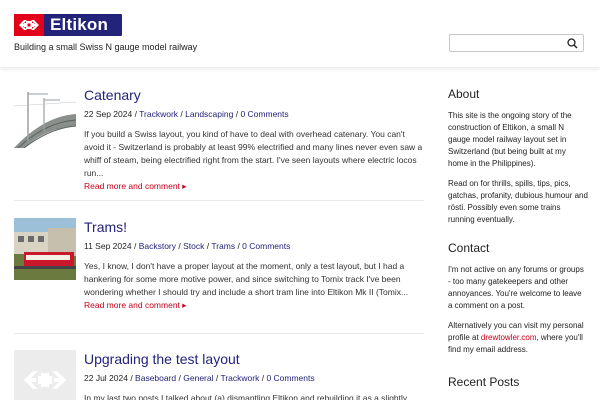 This screenshot has height=400, width=600. I want to click on category-link: General, so click(198, 378).